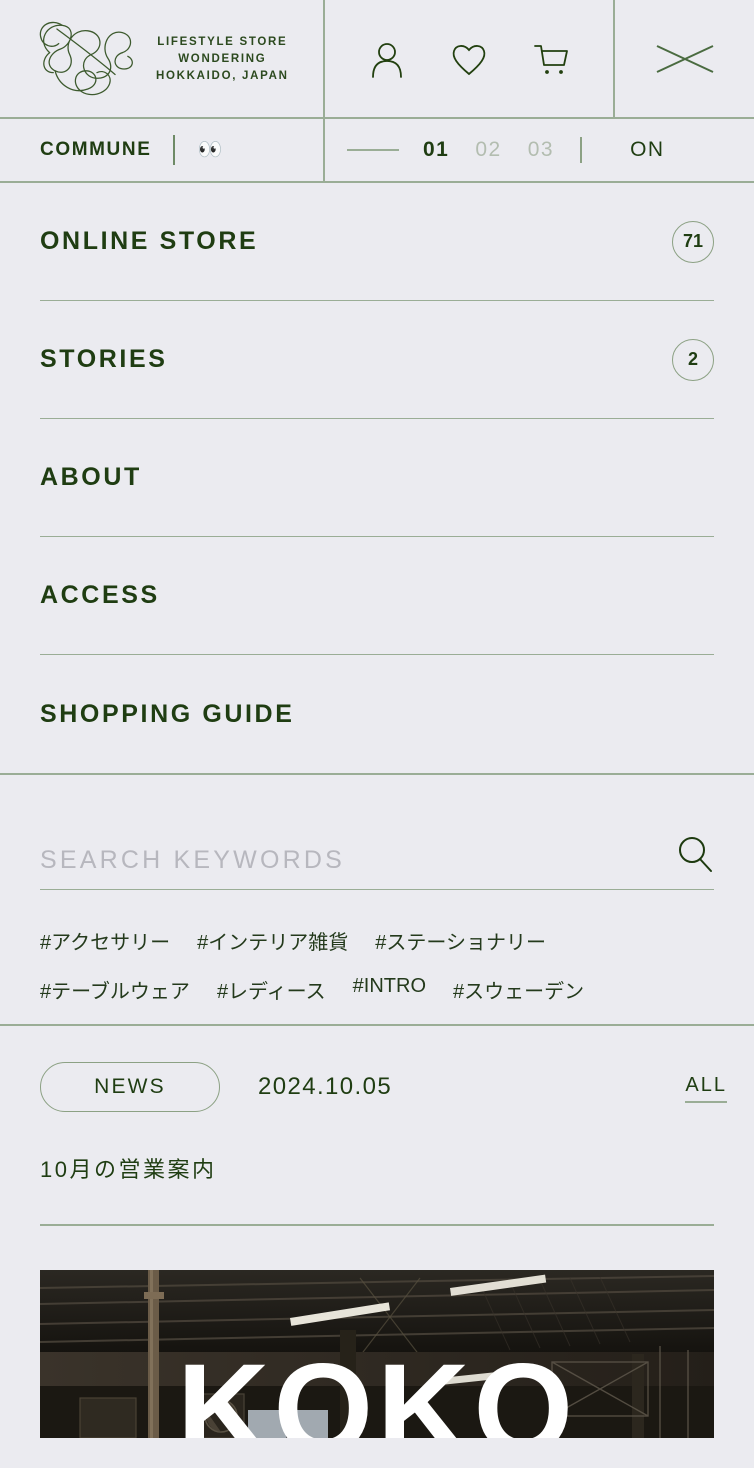 This screenshot has height=1468, width=754. Describe the element at coordinates (174, 150) in the screenshot. I see `commune-divider` at that location.